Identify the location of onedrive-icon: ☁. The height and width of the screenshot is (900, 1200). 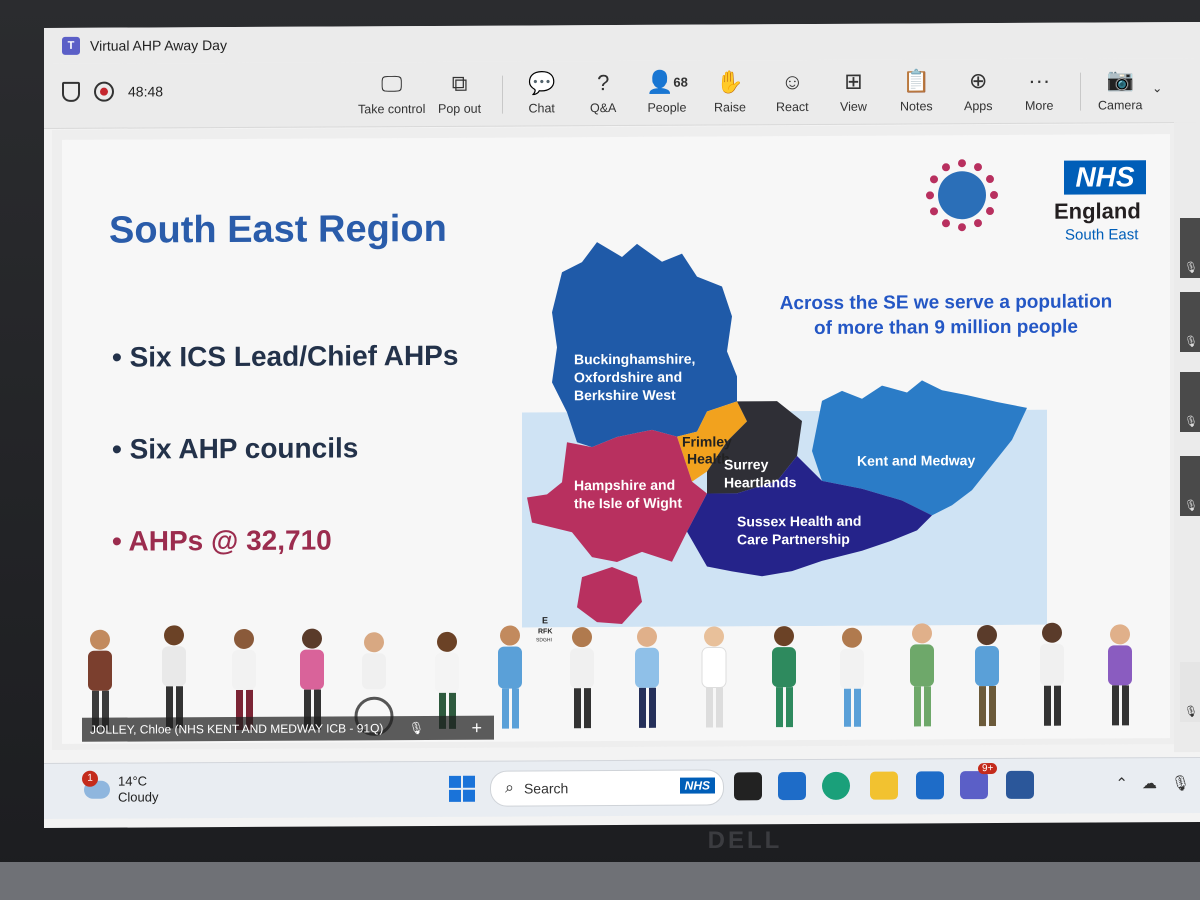
(1149, 783).